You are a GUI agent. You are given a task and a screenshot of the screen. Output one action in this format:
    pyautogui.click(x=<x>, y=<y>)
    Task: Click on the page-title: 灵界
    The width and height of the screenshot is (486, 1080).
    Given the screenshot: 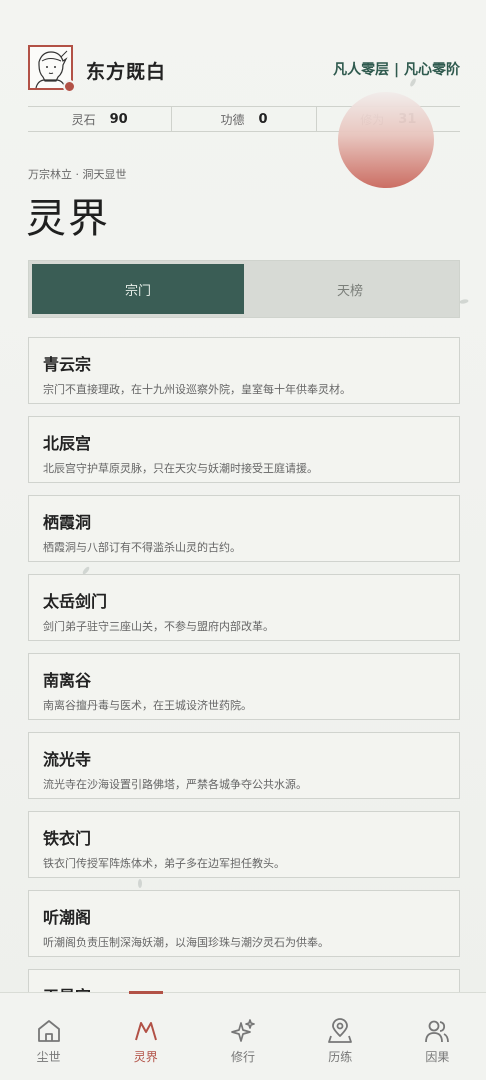 What is the action you would take?
    pyautogui.click(x=68, y=219)
    